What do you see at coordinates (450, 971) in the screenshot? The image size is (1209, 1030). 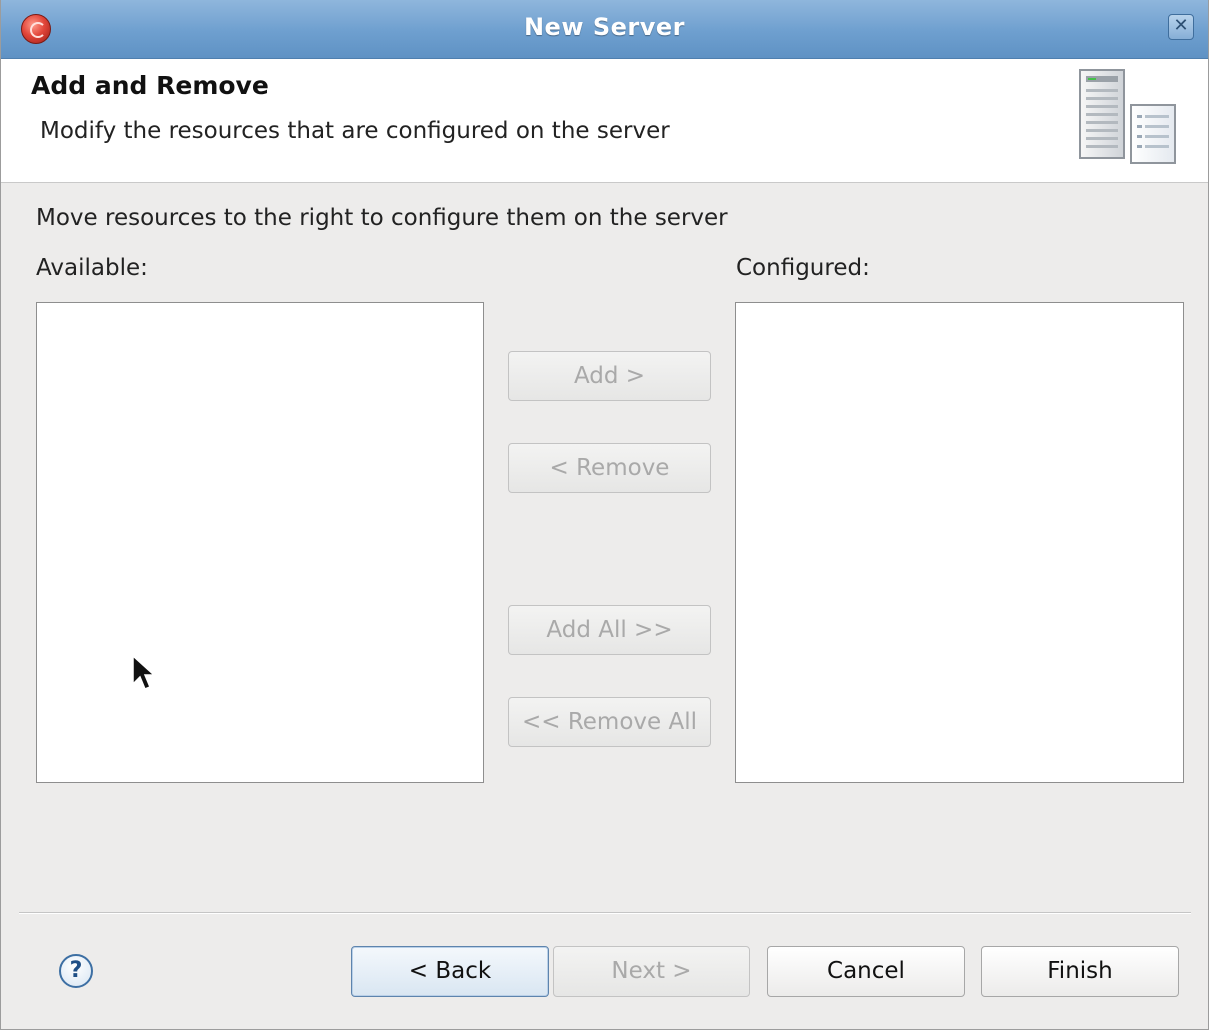 I see `back-button: < Back` at bounding box center [450, 971].